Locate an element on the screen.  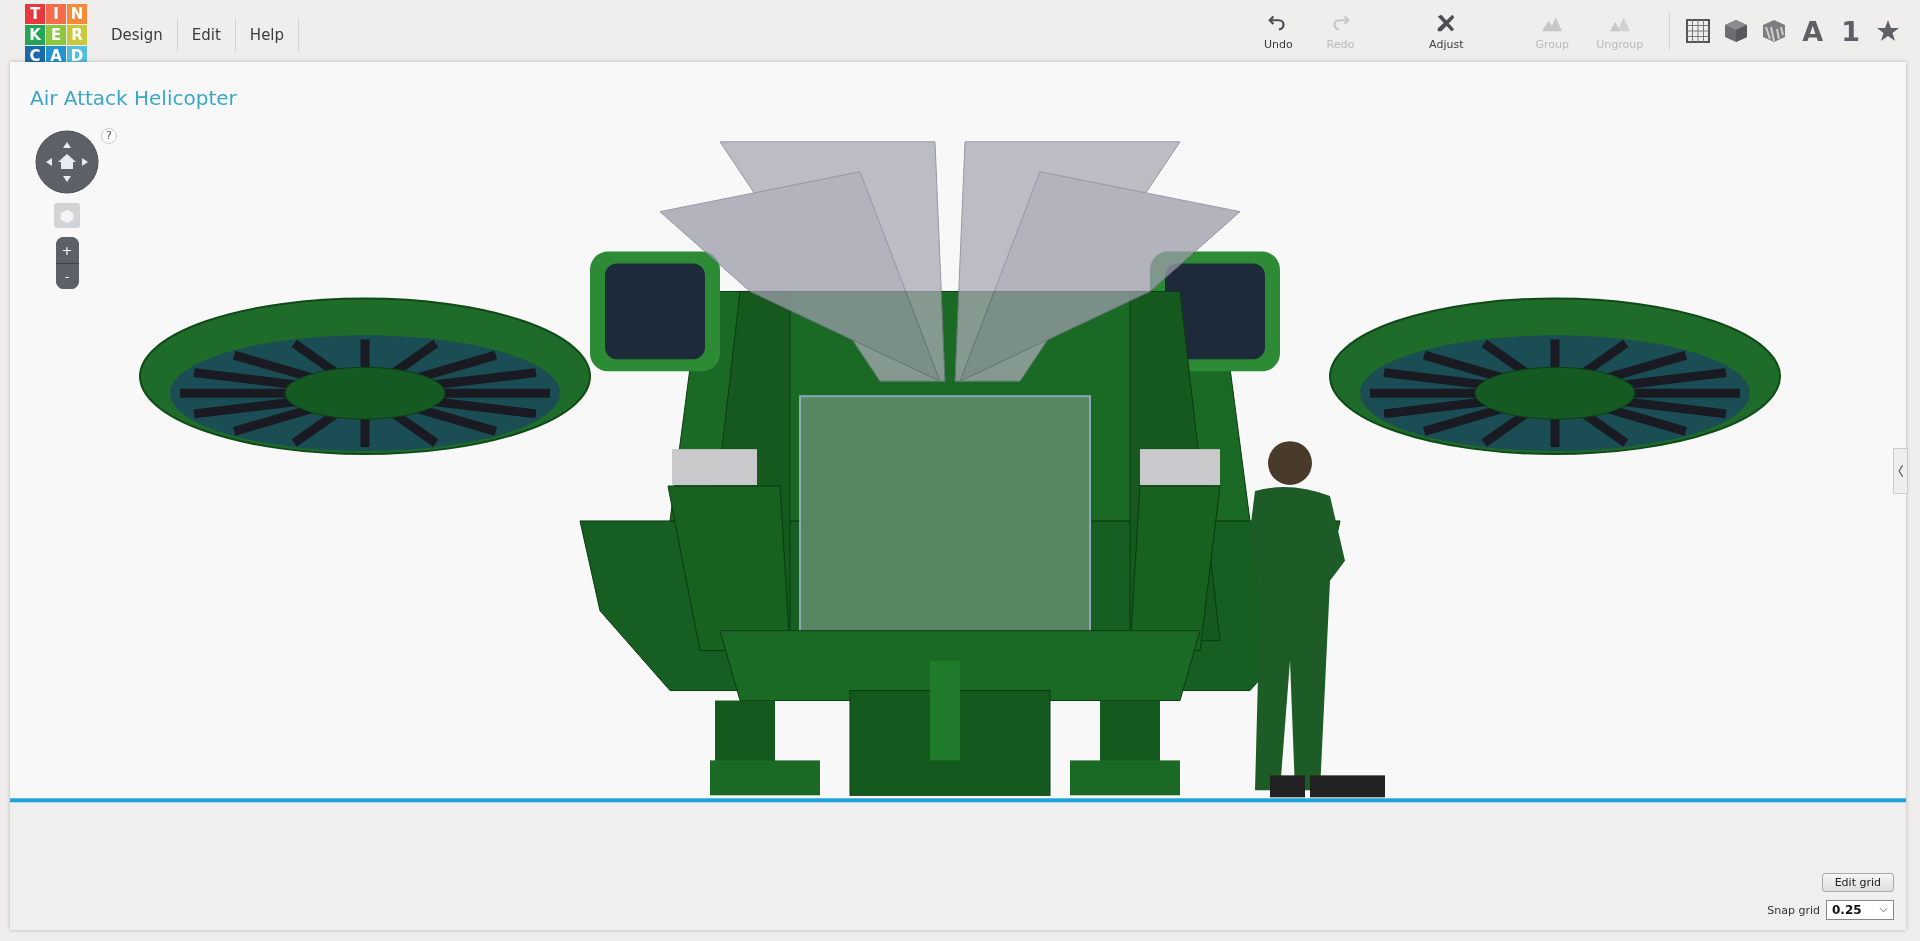
grid-icon is located at coordinates (1698, 31).